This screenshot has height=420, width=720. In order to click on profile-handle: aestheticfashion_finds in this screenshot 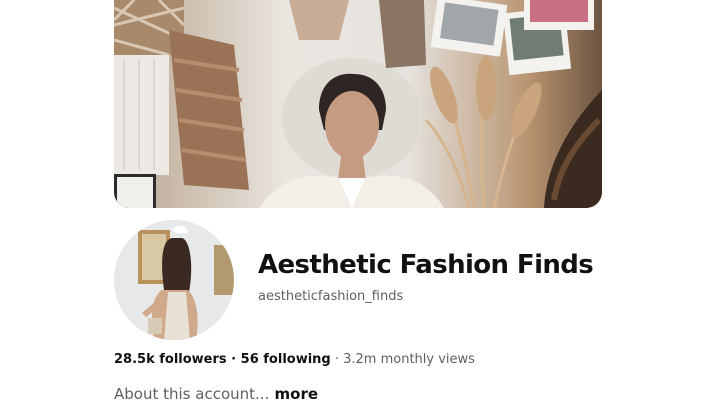, I will do `click(331, 296)`.